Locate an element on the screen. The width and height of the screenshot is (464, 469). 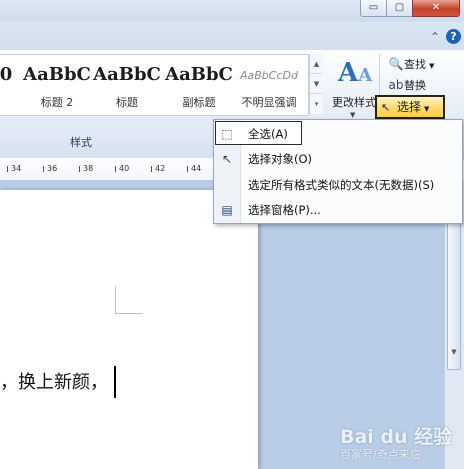
style-item-title: AaBbC 标题 is located at coordinates (127, 84).